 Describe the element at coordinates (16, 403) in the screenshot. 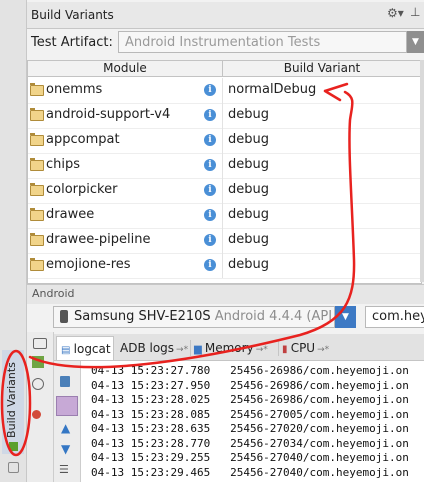

I see `annotation-circle` at that location.